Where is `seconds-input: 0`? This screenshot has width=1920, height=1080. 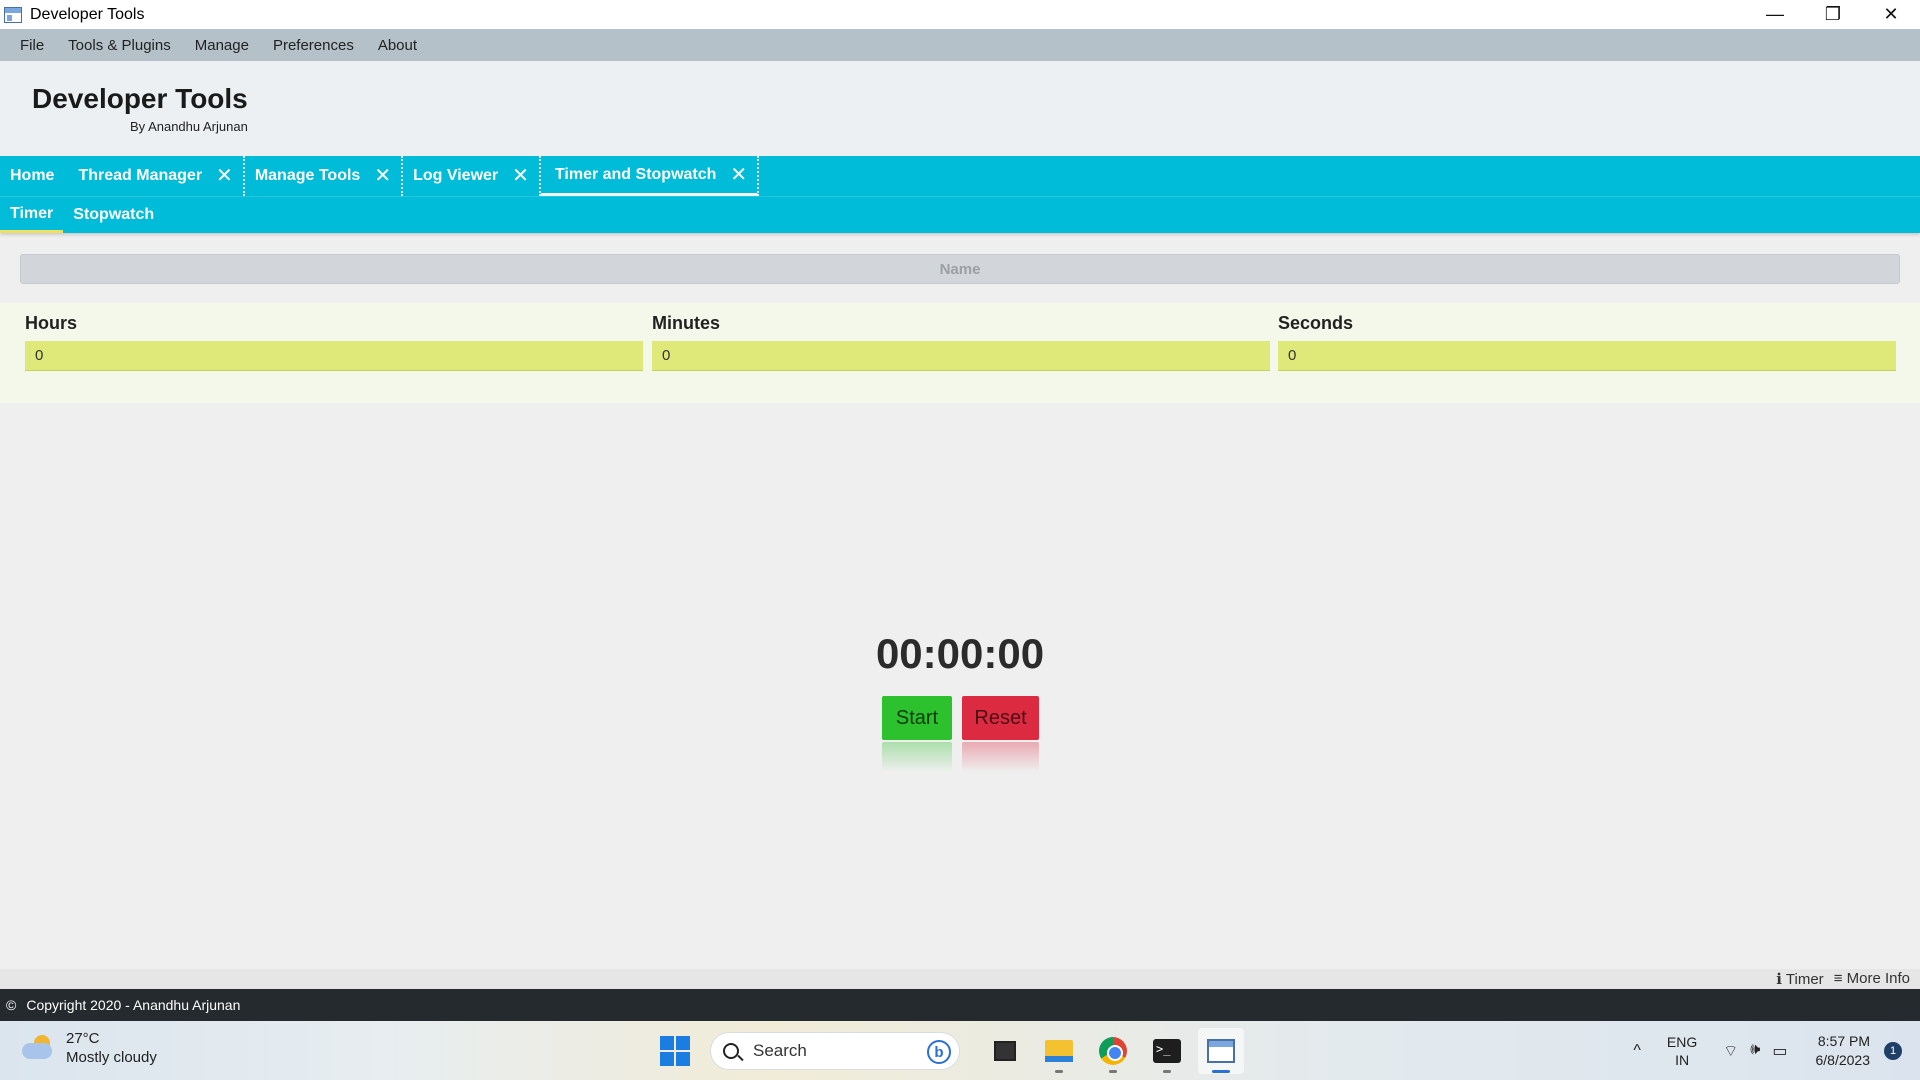
seconds-input: 0 is located at coordinates (1587, 356).